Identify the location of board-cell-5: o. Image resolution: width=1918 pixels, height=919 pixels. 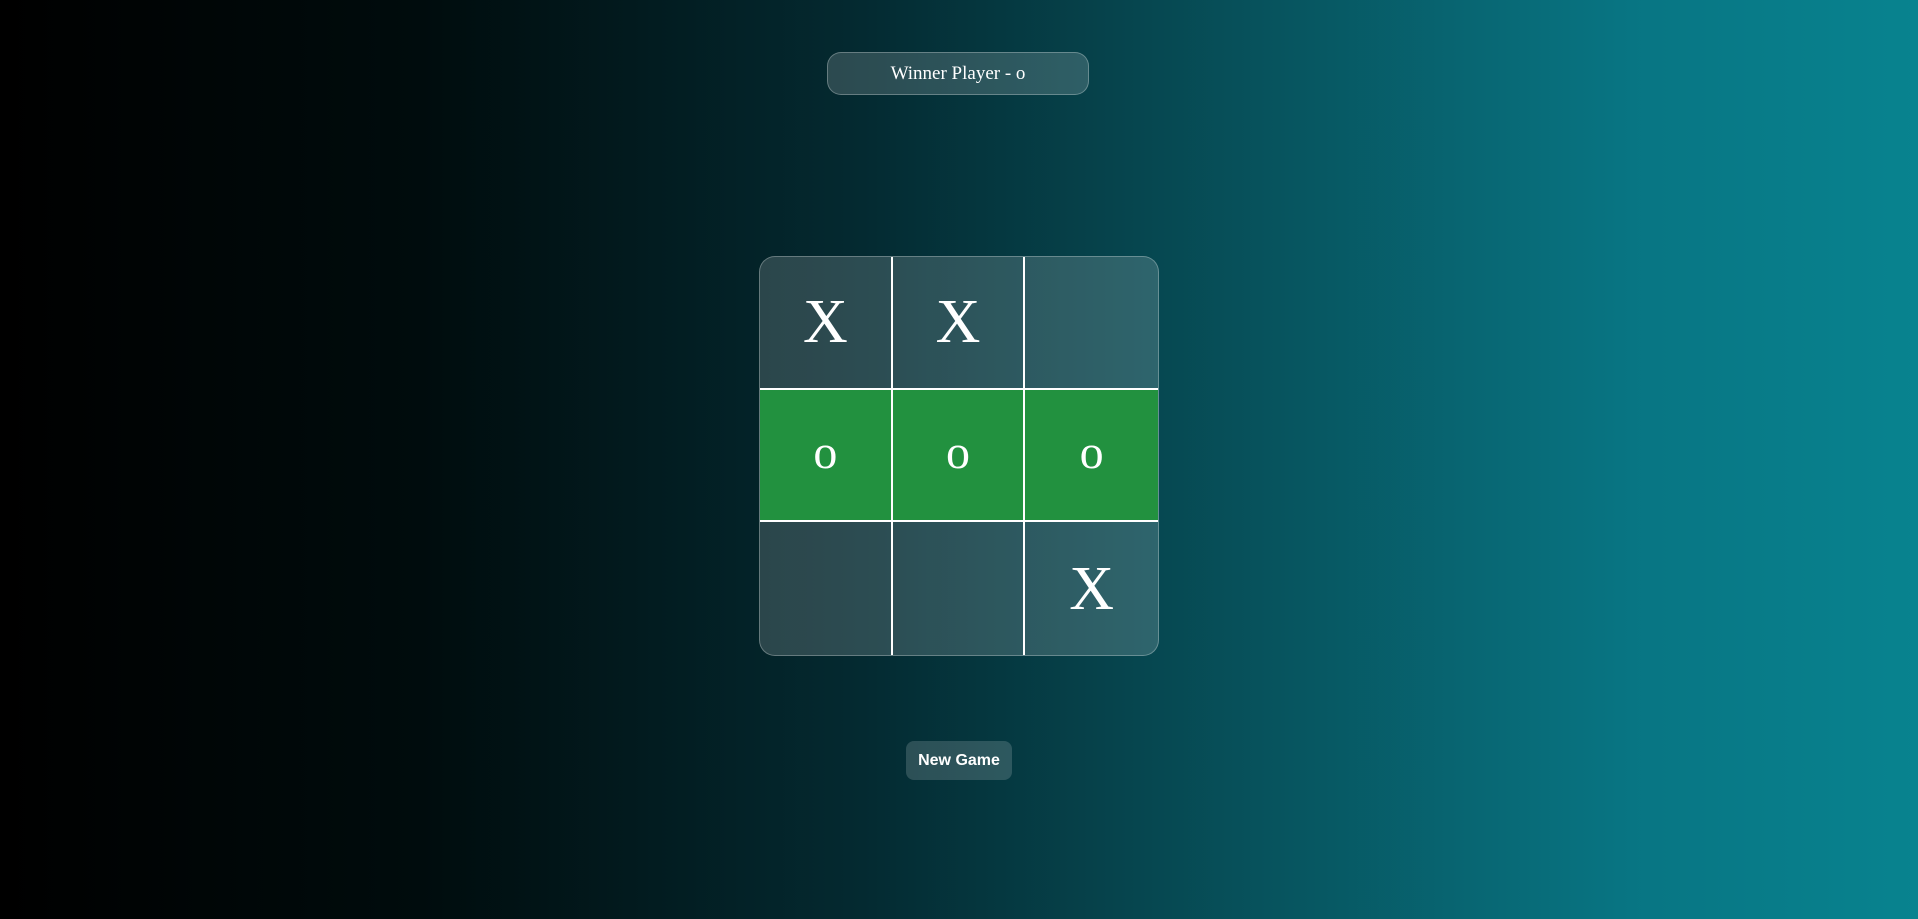
(959, 456).